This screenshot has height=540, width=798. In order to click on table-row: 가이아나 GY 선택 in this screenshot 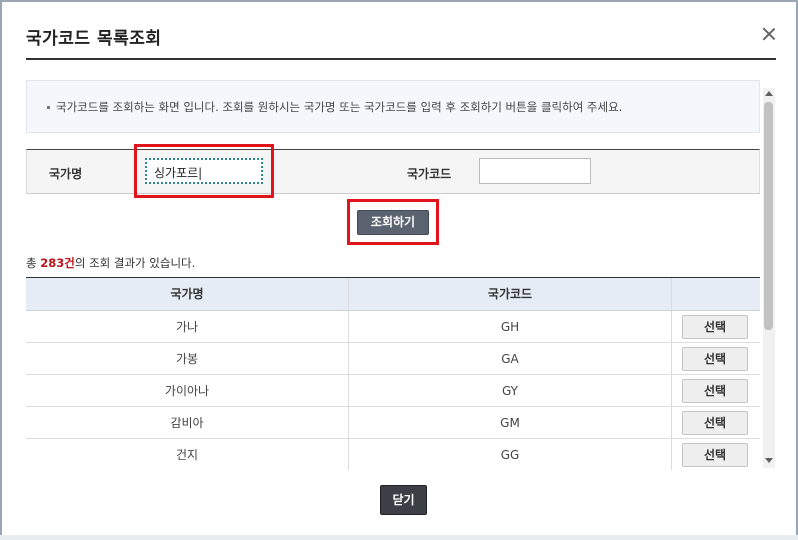, I will do `click(393, 391)`.